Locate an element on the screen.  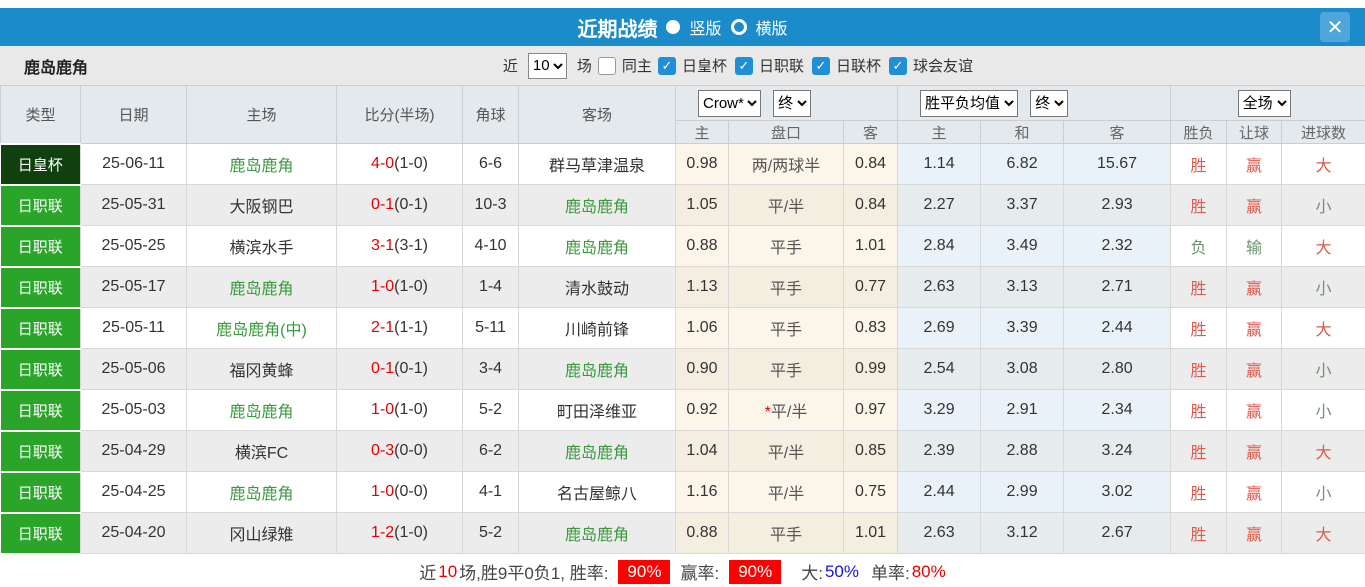
team-name: 鹿岛鹿角 is located at coordinates (56, 68).